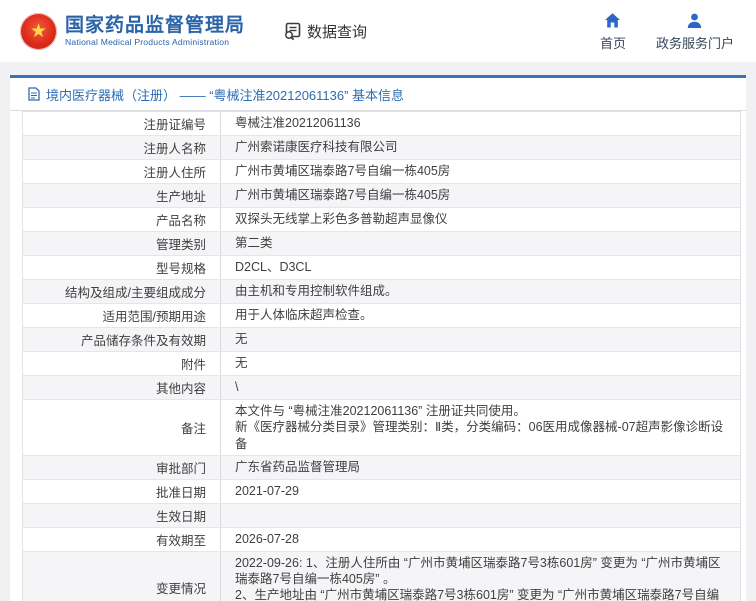 The width and height of the screenshot is (756, 601). I want to click on row-label: 审批部门, so click(122, 467).